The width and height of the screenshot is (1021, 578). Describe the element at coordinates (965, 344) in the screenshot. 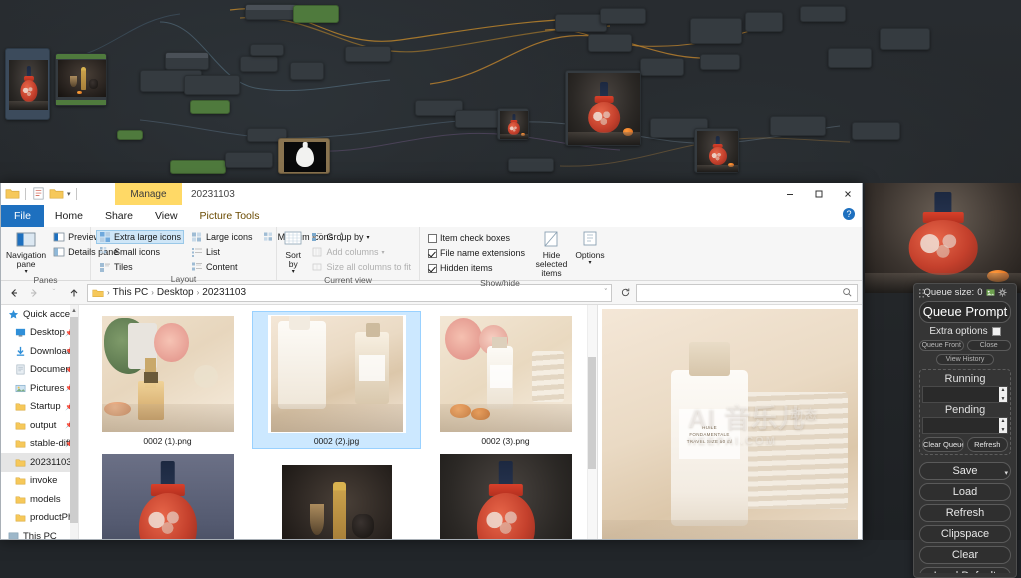

I see `queue-actions: Queue Front Close` at that location.